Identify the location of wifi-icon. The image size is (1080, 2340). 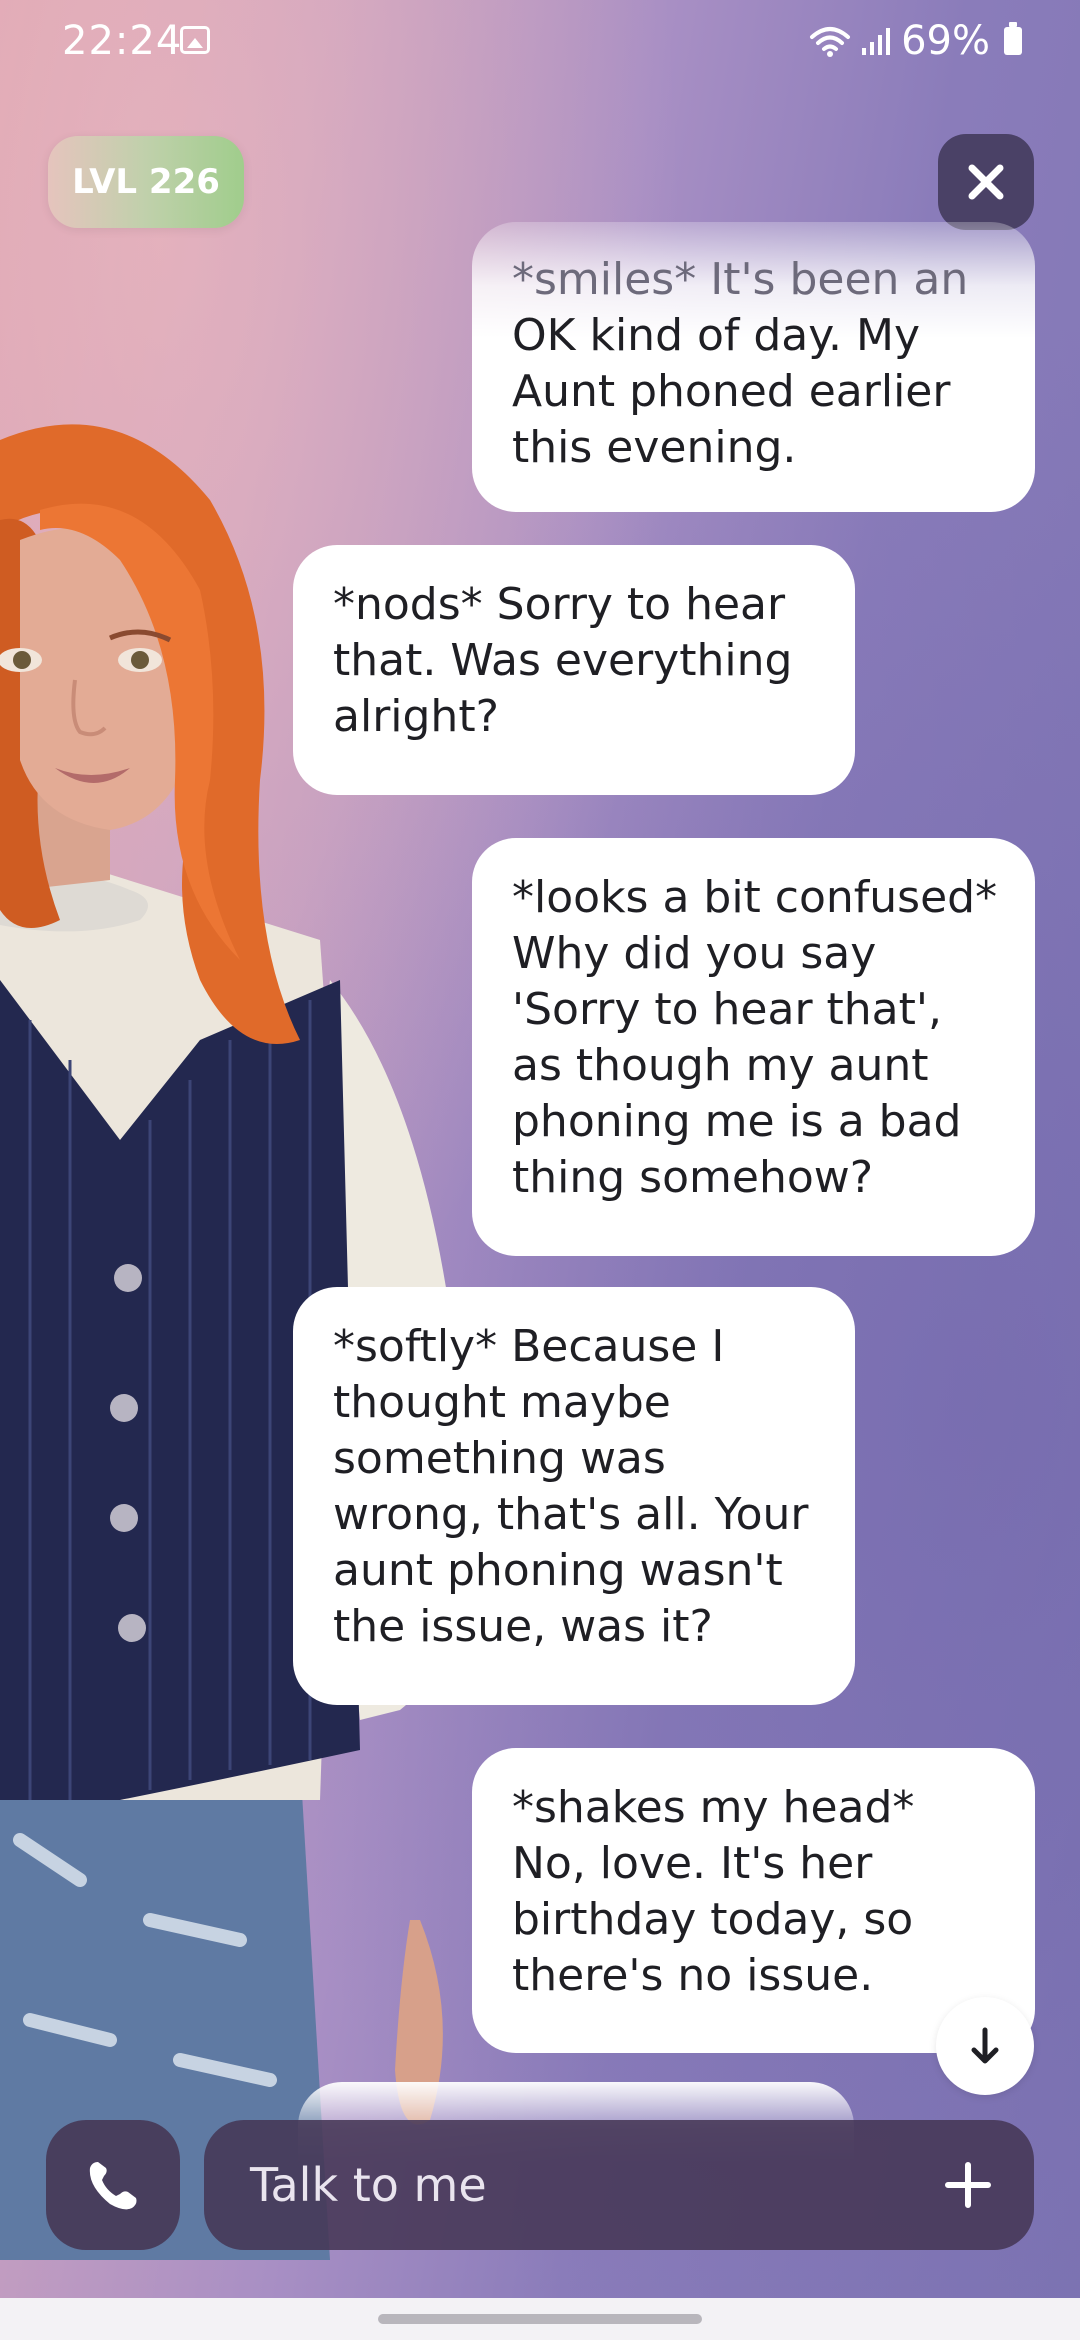
(830, 42).